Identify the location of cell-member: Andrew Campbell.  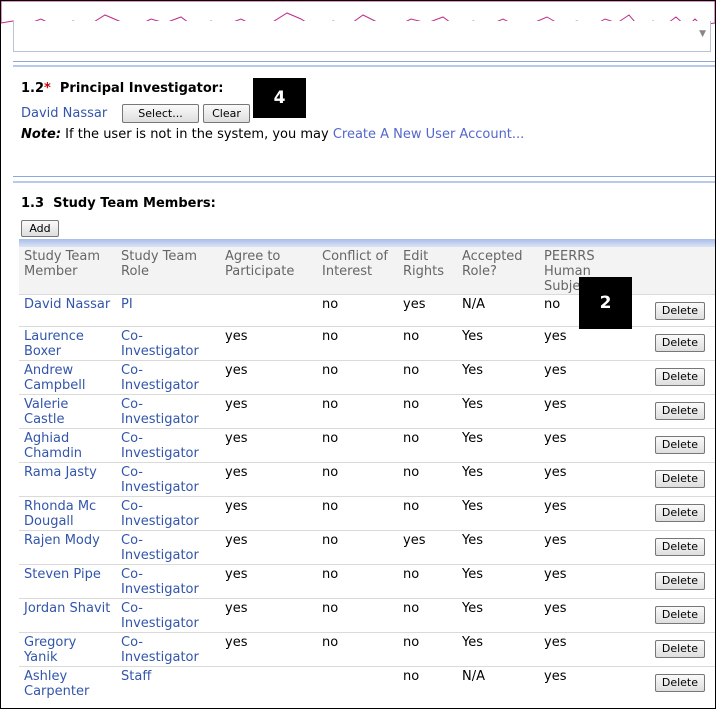
(67, 377).